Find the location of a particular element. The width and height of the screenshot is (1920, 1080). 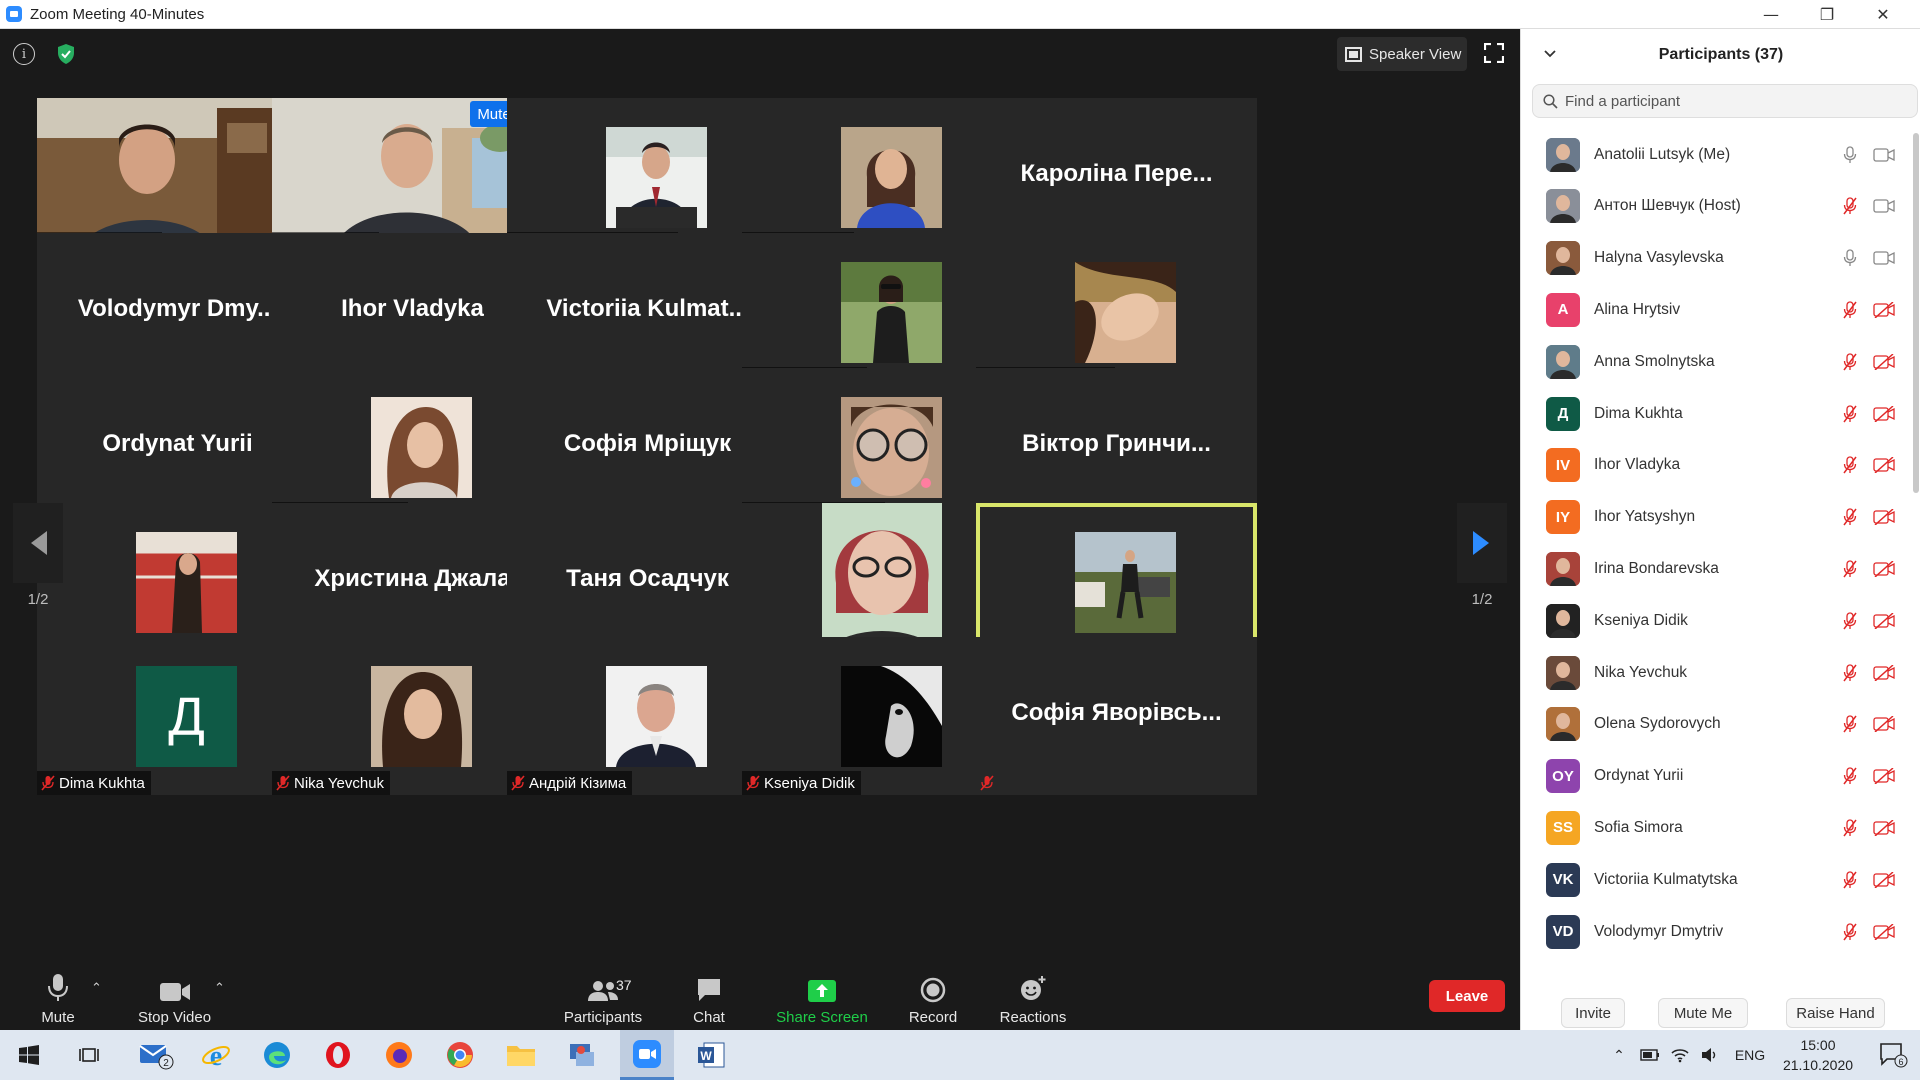

invite-button: Invite is located at coordinates (1593, 1013).